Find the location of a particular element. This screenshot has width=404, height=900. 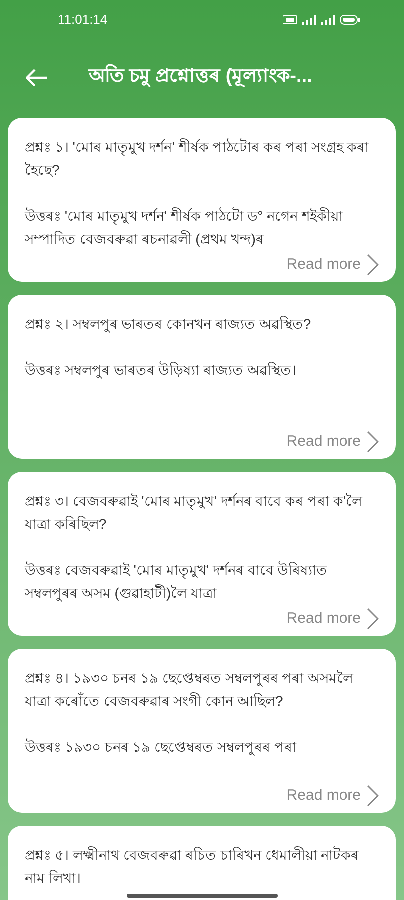

question-text: প্ৰশ্নঃ ৩। বেজবৰুৱাই 'মোৰ মাতৃমুখ' দৰ্শনৰ বাবে কৰ পৰা ক'লৈ যাত্ৰা কৰিছিল? is located at coordinates (194, 513).